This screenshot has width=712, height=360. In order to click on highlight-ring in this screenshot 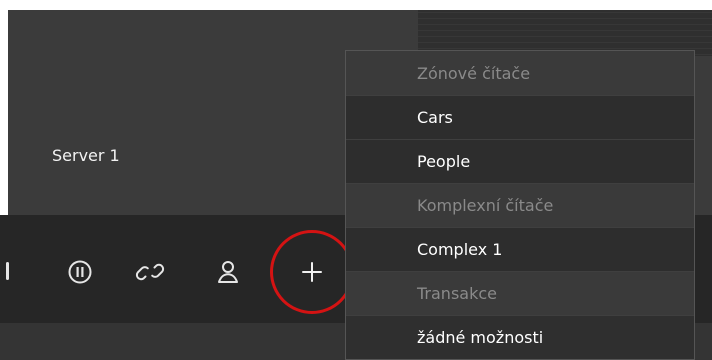, I will do `click(312, 272)`.